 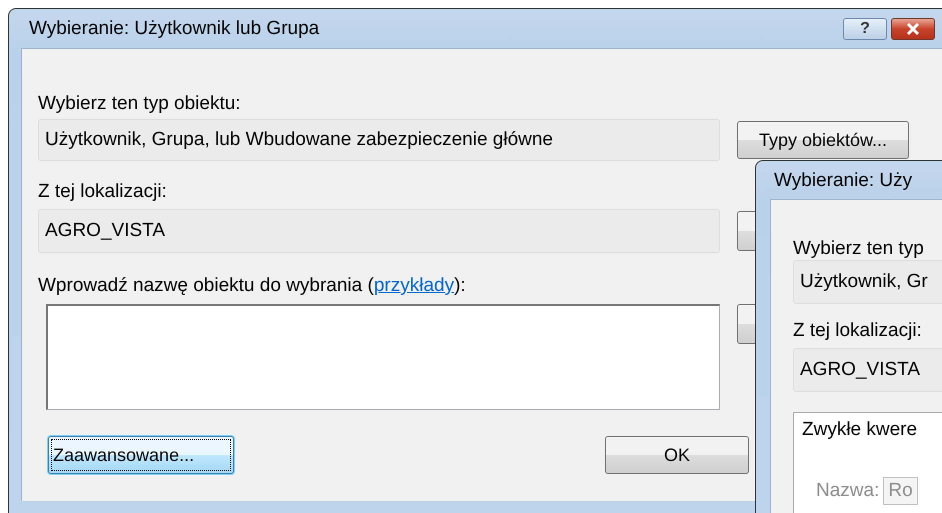 What do you see at coordinates (174, 29) in the screenshot?
I see `window-title: Wybieranie: Użytkownik lub Grupa` at bounding box center [174, 29].